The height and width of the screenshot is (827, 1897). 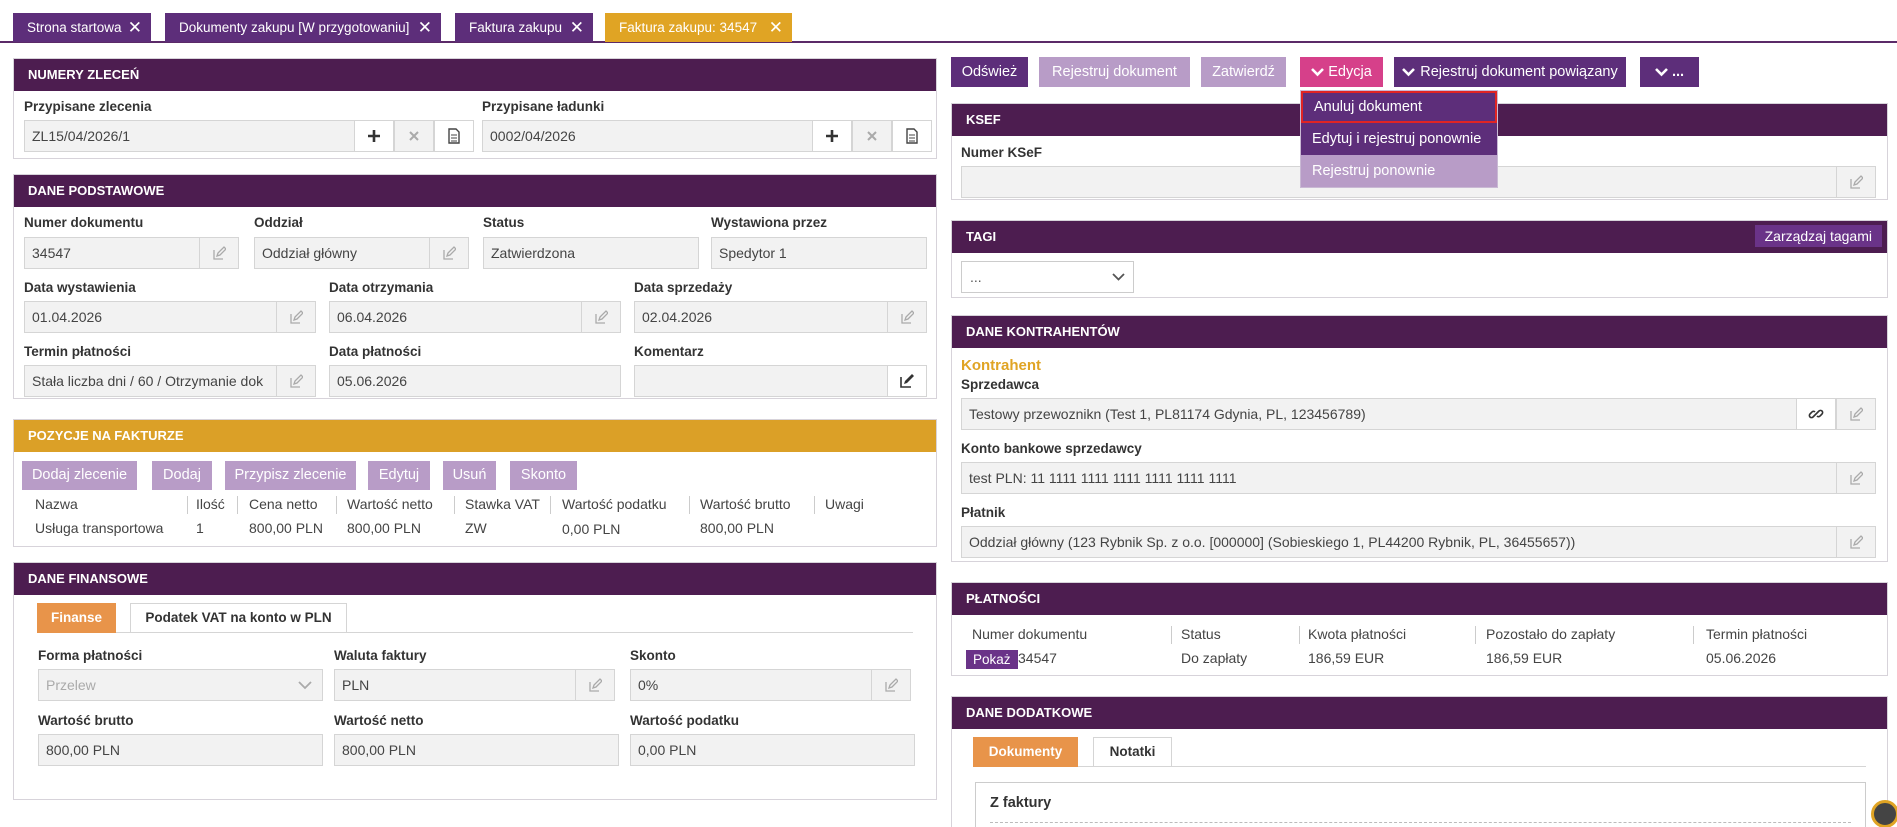 What do you see at coordinates (1341, 72) in the screenshot?
I see `edycja-button: Edycja` at bounding box center [1341, 72].